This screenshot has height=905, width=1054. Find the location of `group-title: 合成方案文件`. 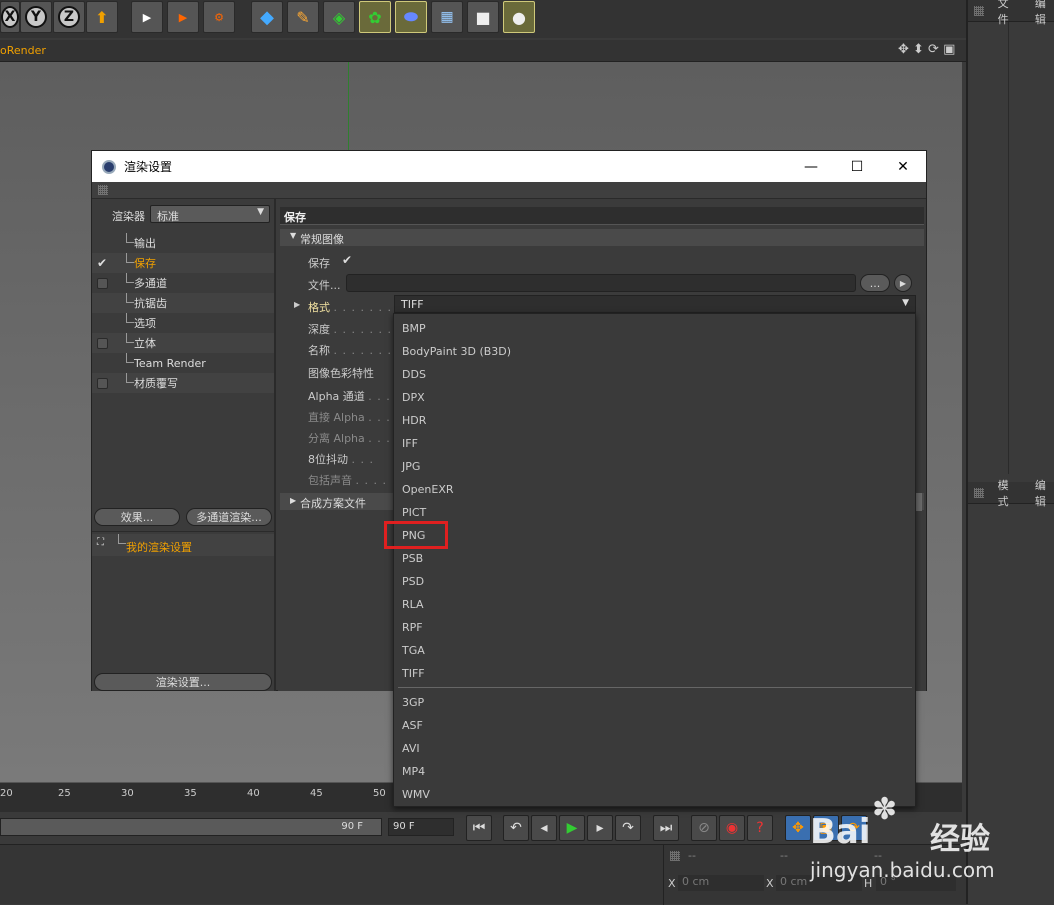

group-title: 合成方案文件 is located at coordinates (333, 503).